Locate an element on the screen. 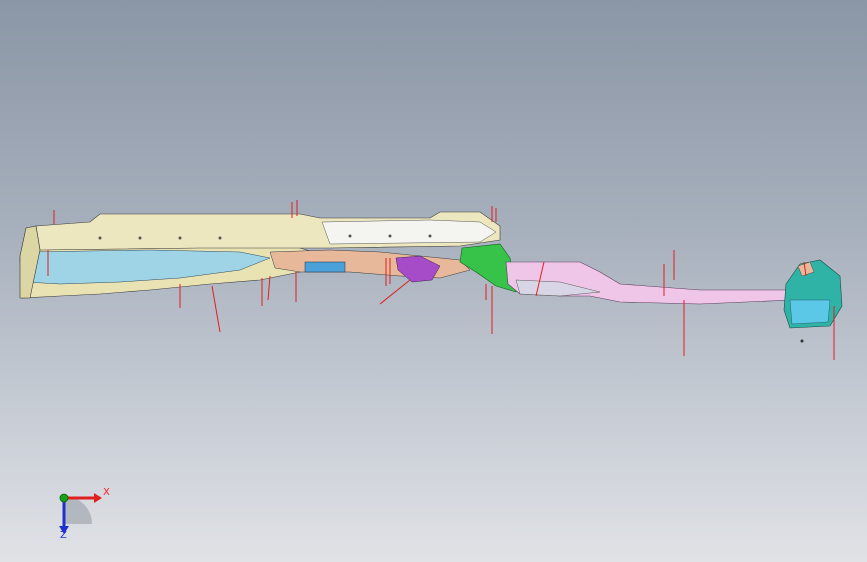 This screenshot has height=562, width=867. mid-peach-section is located at coordinates (370, 264).